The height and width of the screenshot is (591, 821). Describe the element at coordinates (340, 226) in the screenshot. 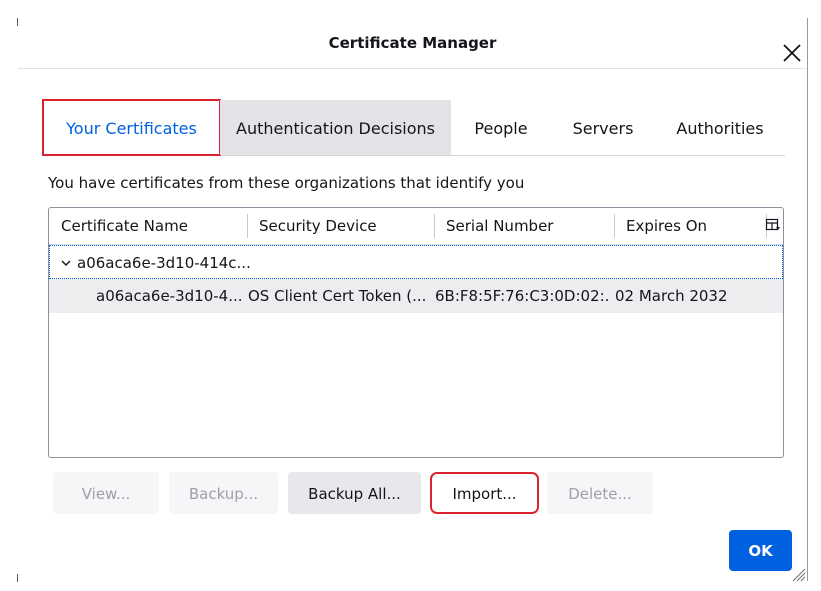

I see `column-header-security-device: Security Device` at that location.